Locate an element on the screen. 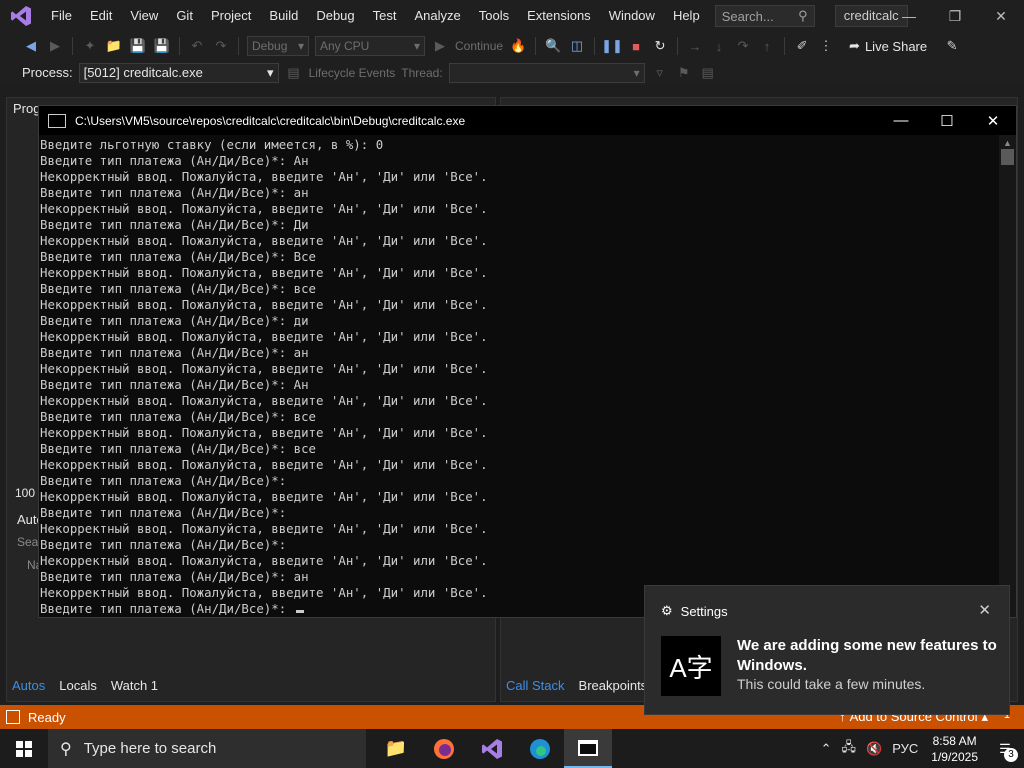 Image resolution: width=1024 pixels, height=768 pixels. live-share-button: ➦ Live Share is located at coordinates (888, 46).